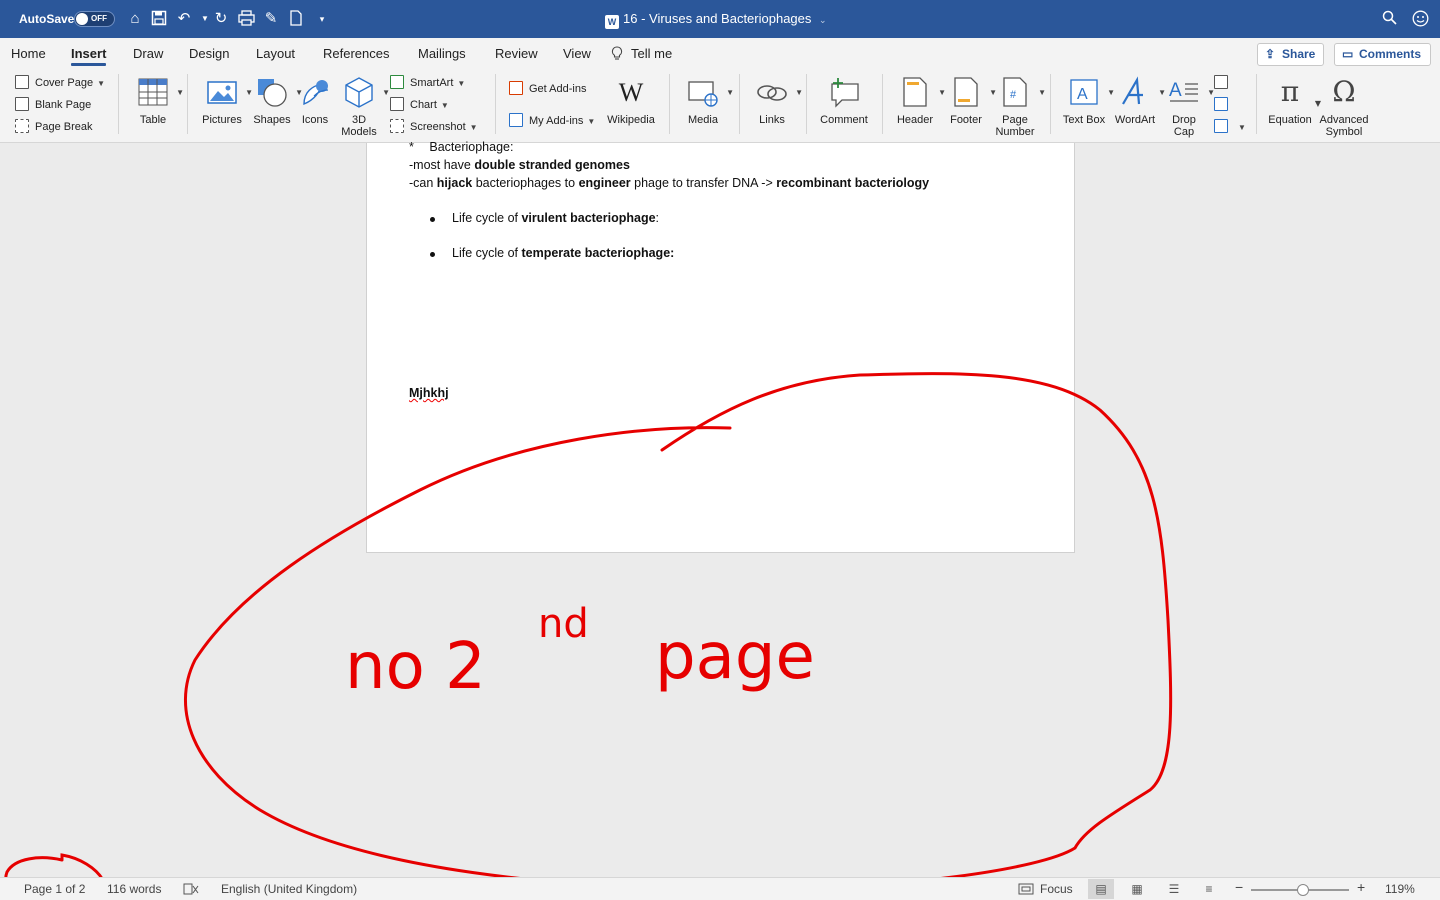 The image size is (1440, 900). I want to click on icons-button: Icons, so click(315, 101).